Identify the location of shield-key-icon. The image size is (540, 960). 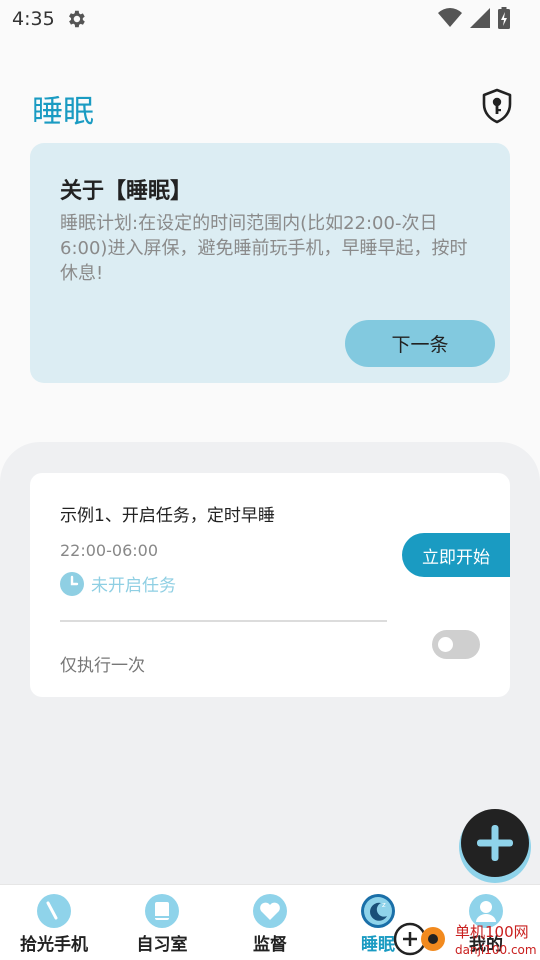
(497, 106).